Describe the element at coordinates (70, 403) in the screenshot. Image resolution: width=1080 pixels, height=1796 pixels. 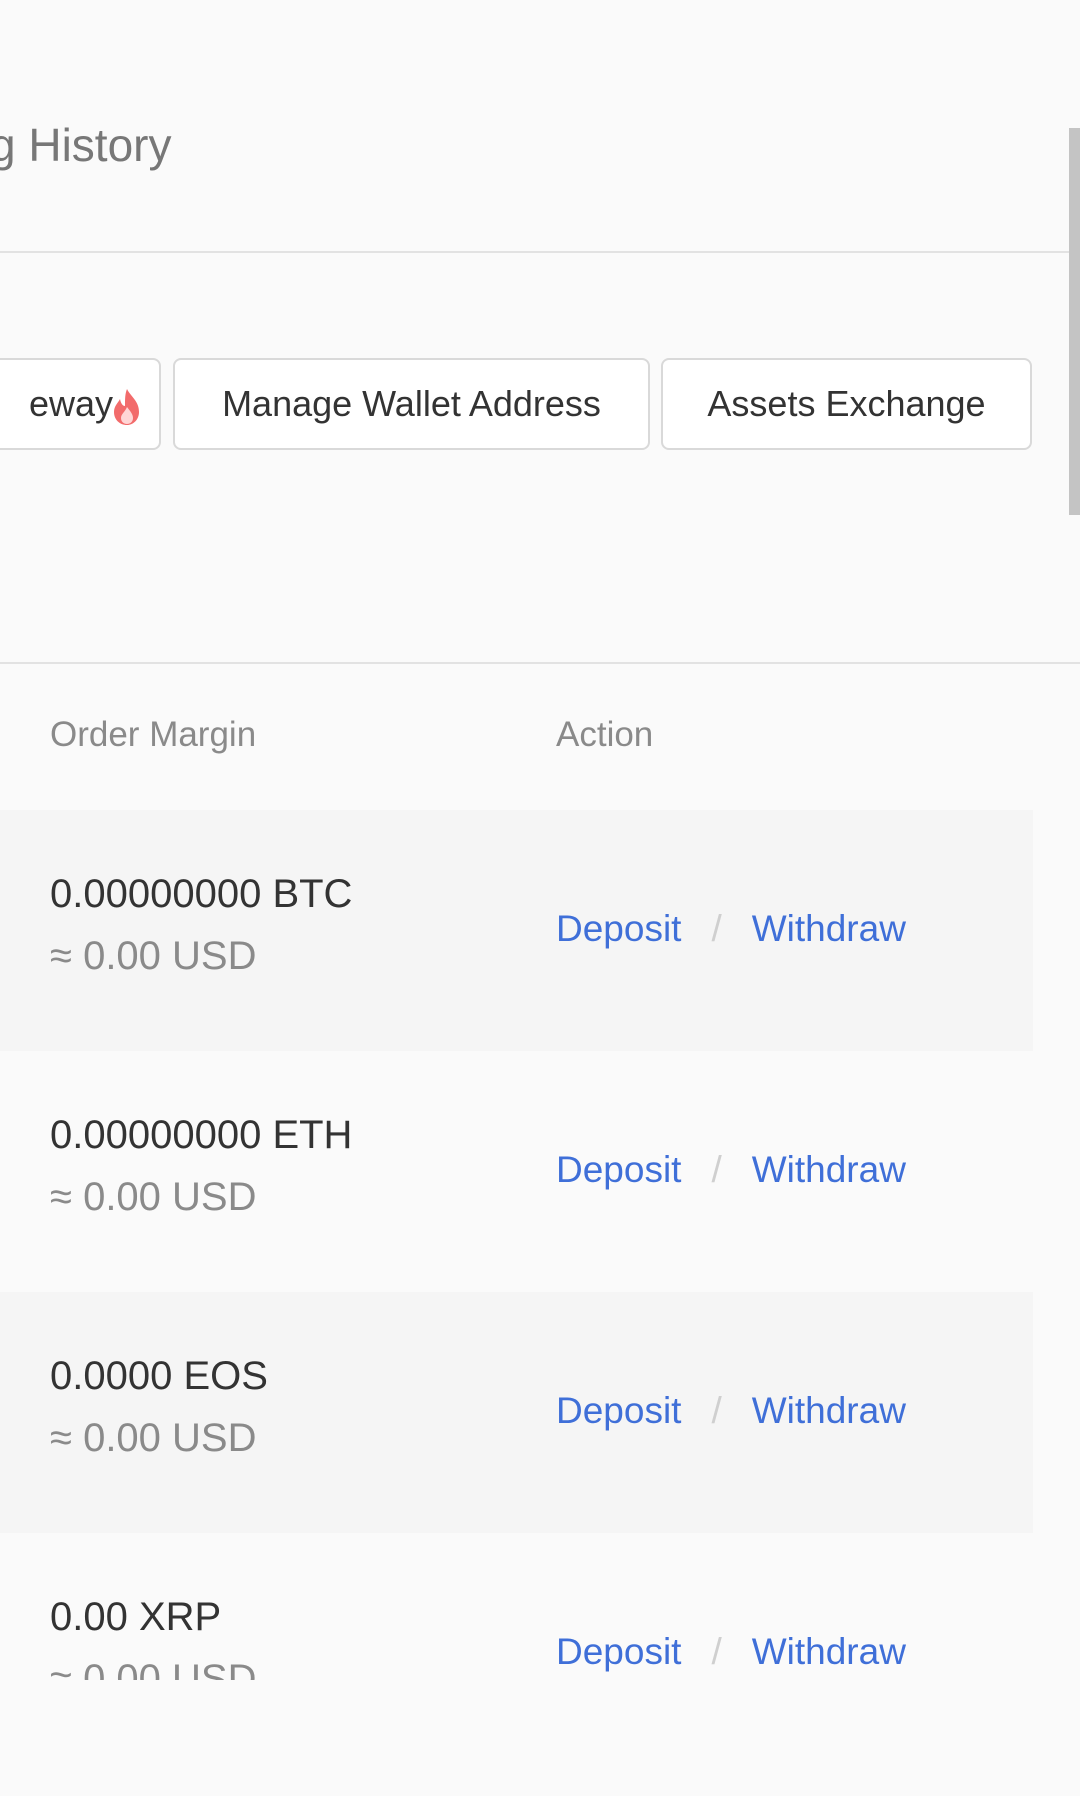
I see `gateway-button-label: eway` at that location.